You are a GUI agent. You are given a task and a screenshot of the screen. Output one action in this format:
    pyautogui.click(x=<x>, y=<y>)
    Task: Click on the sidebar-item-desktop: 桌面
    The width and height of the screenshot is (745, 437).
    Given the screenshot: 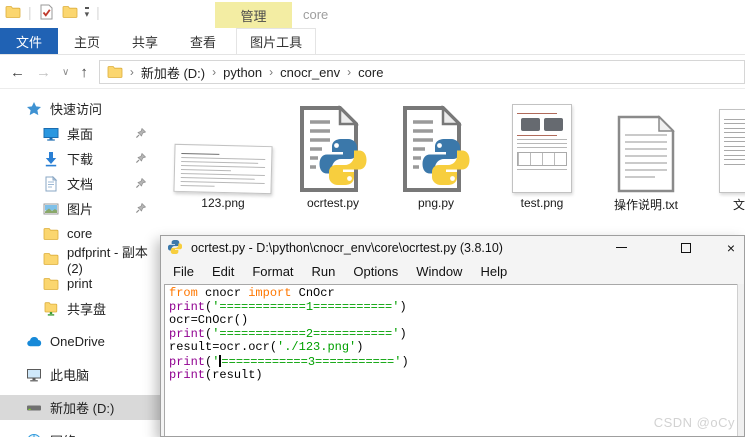 What is the action you would take?
    pyautogui.click(x=80, y=133)
    